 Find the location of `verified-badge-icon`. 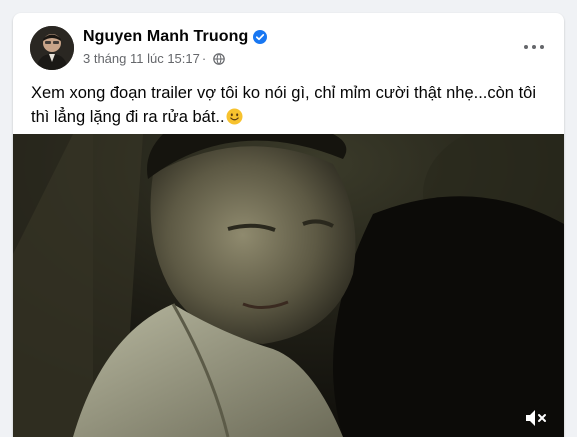

verified-badge-icon is located at coordinates (260, 37).